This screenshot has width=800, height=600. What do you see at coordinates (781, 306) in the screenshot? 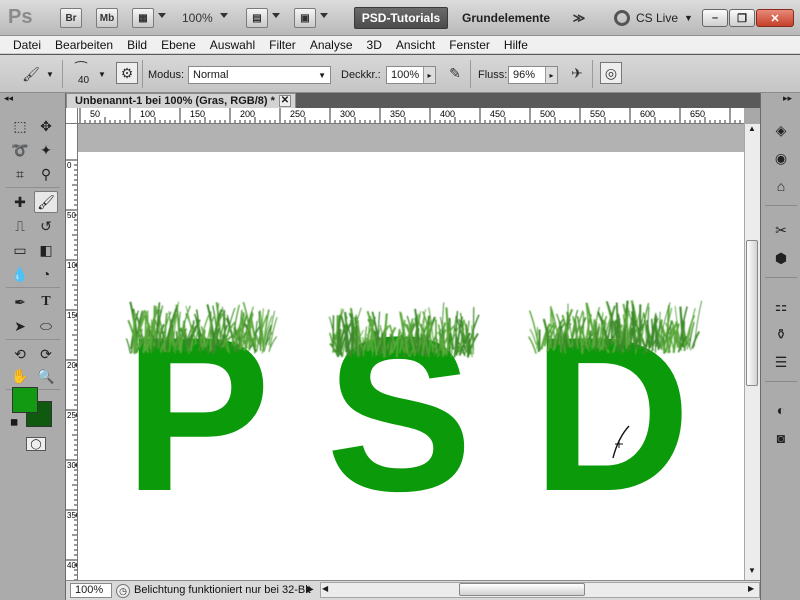
I see `brush-presets-panel-icon: ⚏` at bounding box center [781, 306].